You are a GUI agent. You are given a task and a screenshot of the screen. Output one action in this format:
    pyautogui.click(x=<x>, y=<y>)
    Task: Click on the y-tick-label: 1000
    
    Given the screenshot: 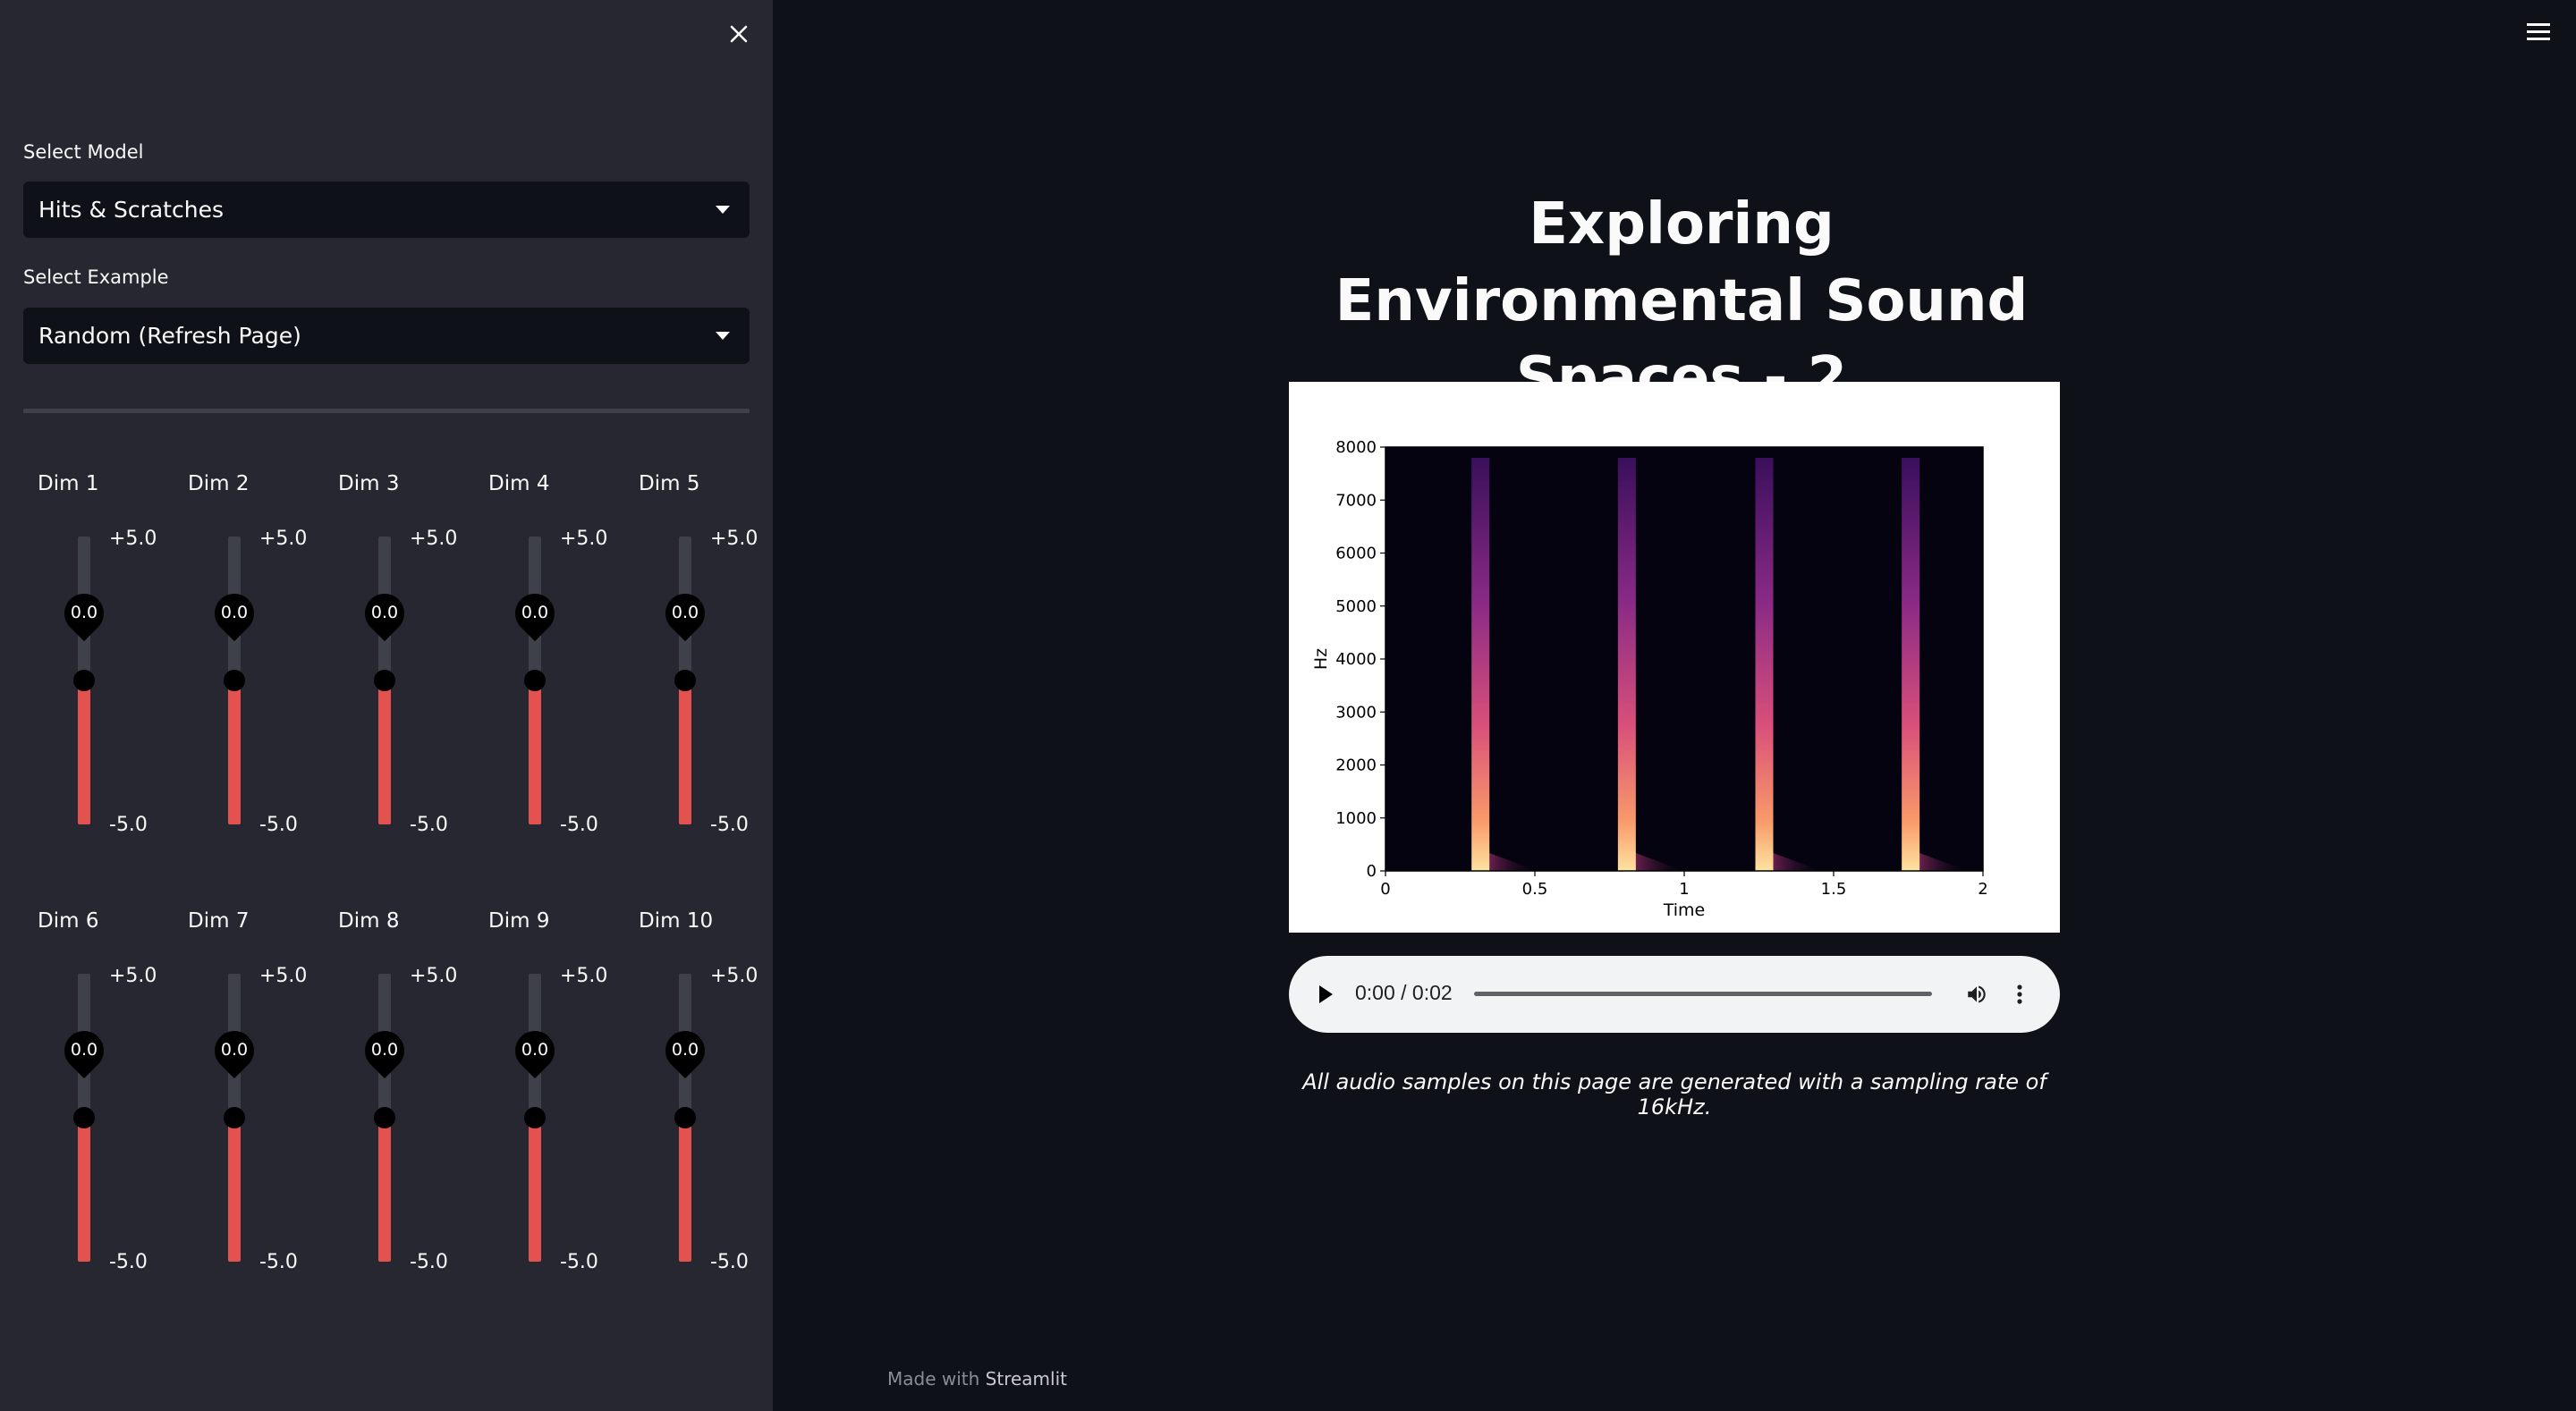 What is the action you would take?
    pyautogui.click(x=1356, y=819)
    